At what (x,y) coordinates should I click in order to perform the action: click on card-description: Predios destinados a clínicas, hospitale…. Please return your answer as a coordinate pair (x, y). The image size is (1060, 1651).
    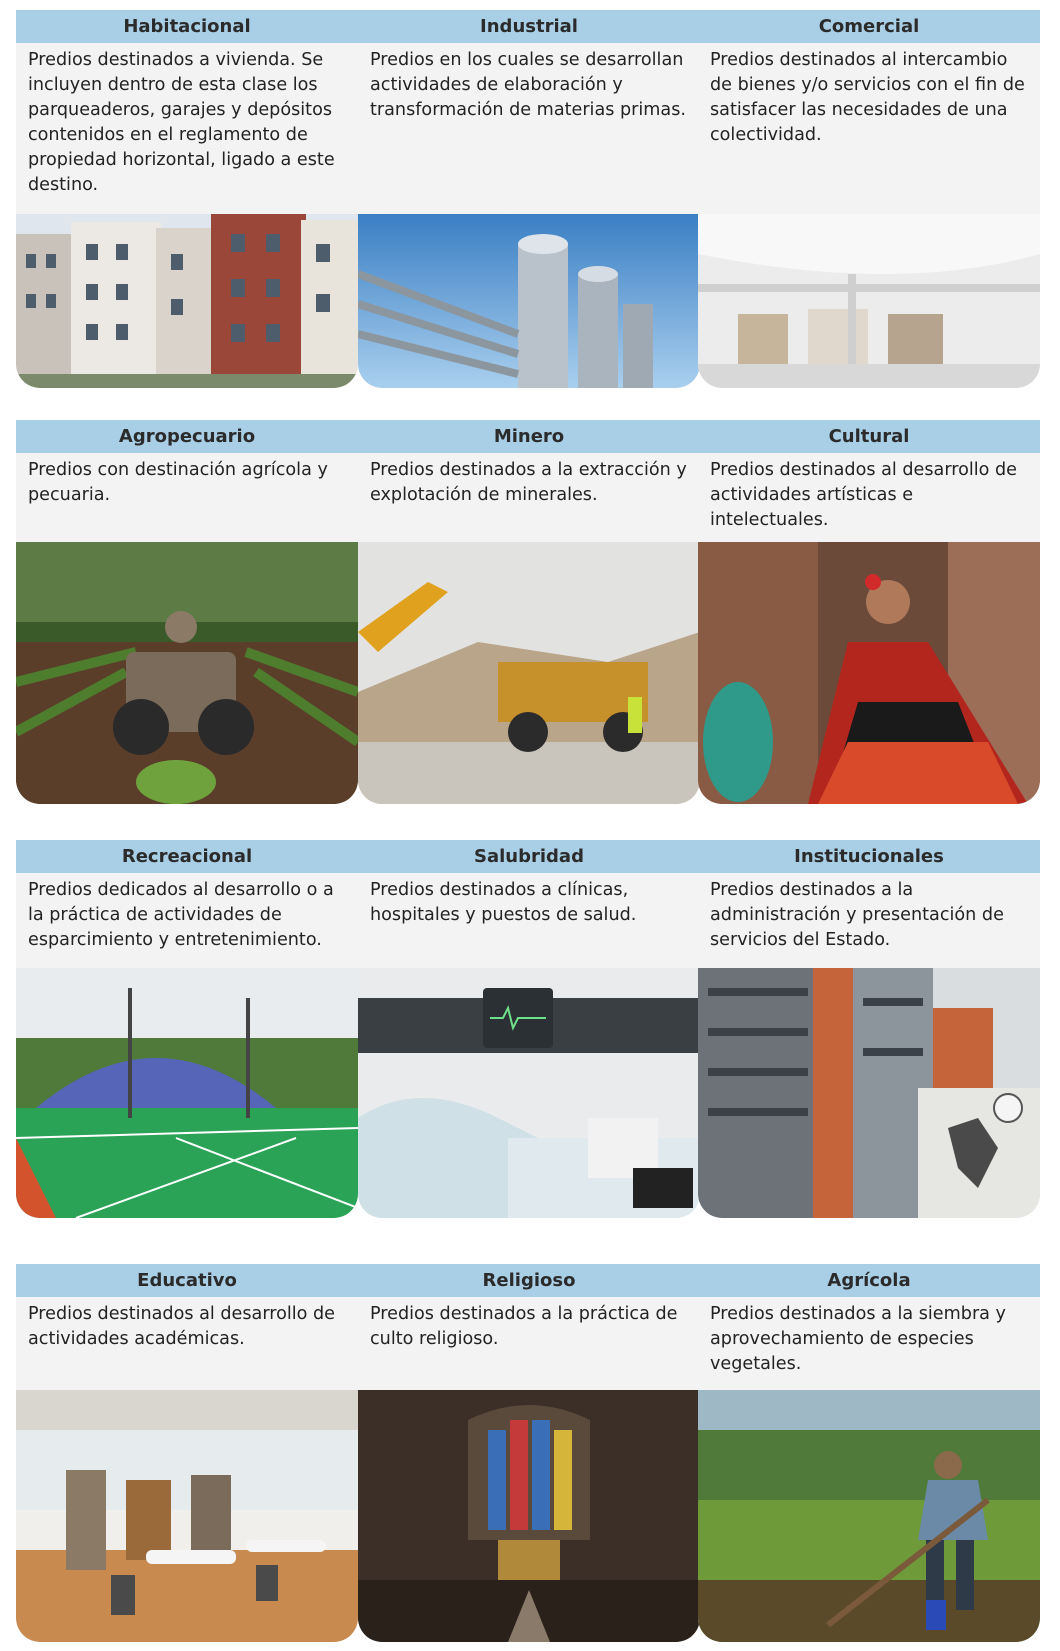
    Looking at the image, I should click on (503, 902).